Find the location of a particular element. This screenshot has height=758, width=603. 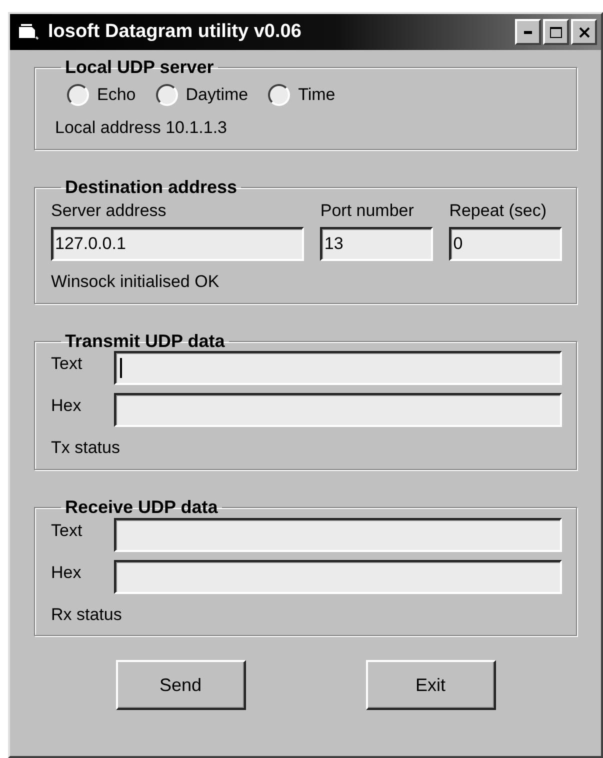

maximize-button is located at coordinates (556, 32).